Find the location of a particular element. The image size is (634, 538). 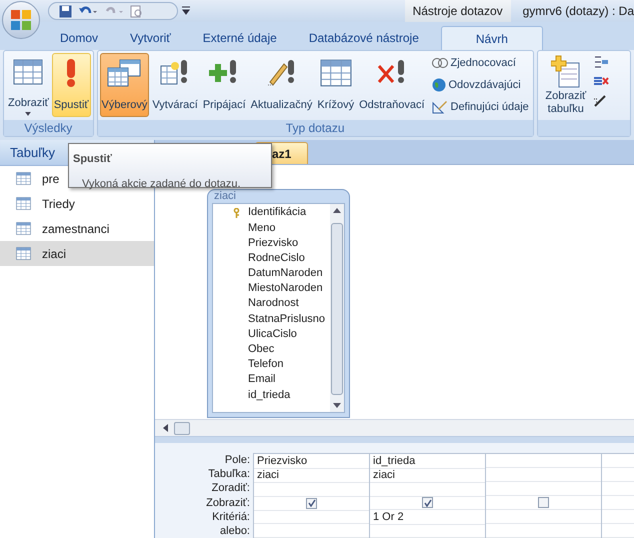

tooltip-text: Vykoná akcie zadané do dotazu. is located at coordinates (161, 183).